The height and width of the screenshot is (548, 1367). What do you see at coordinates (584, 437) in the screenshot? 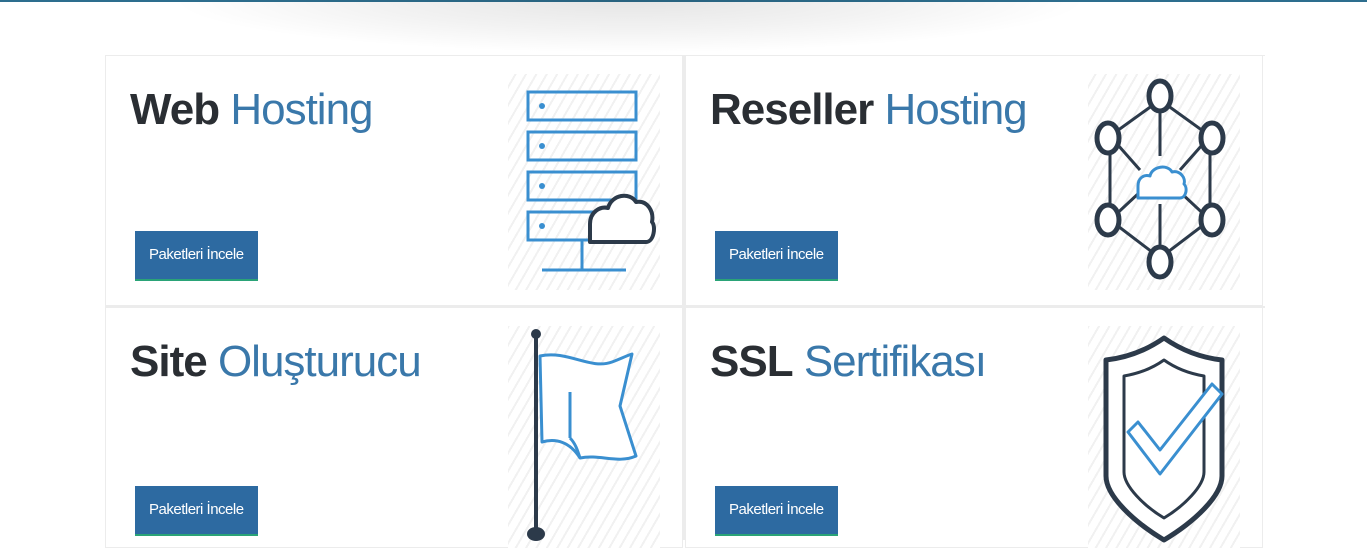
I see `flag-icon` at bounding box center [584, 437].